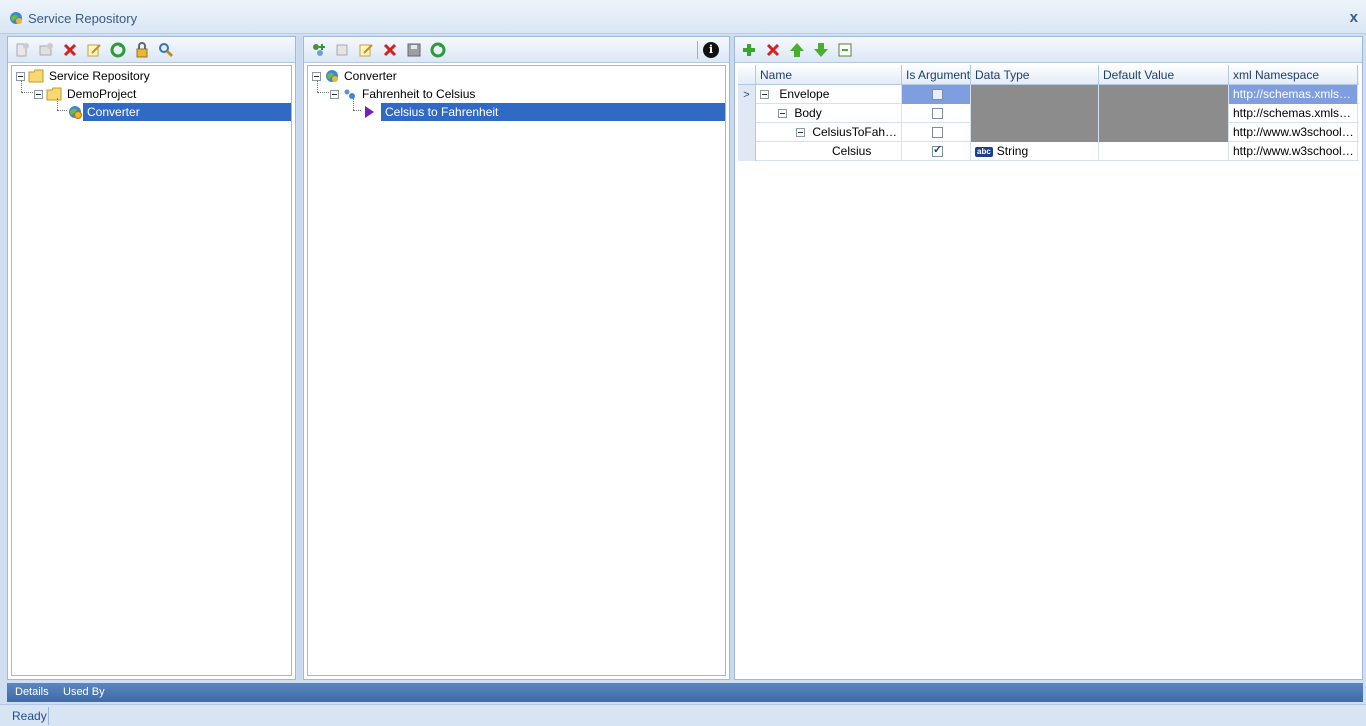 The width and height of the screenshot is (1366, 726). Describe the element at coordinates (1293, 75) in the screenshot. I see `column-header-xml-namespace: xml Namespace` at that location.